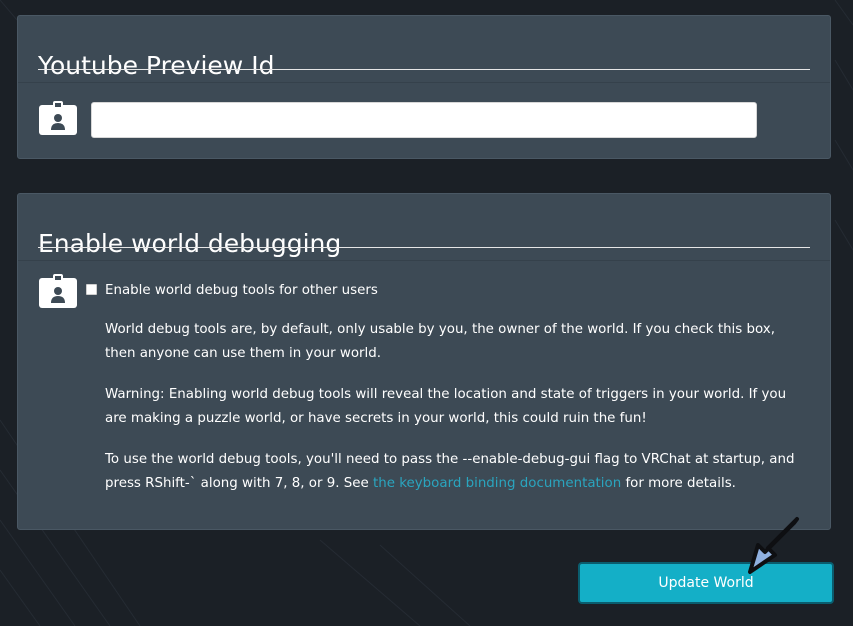 This screenshot has width=853, height=626. Describe the element at coordinates (424, 227) in the screenshot. I see `world-debugging-header: Enable world debugging` at that location.